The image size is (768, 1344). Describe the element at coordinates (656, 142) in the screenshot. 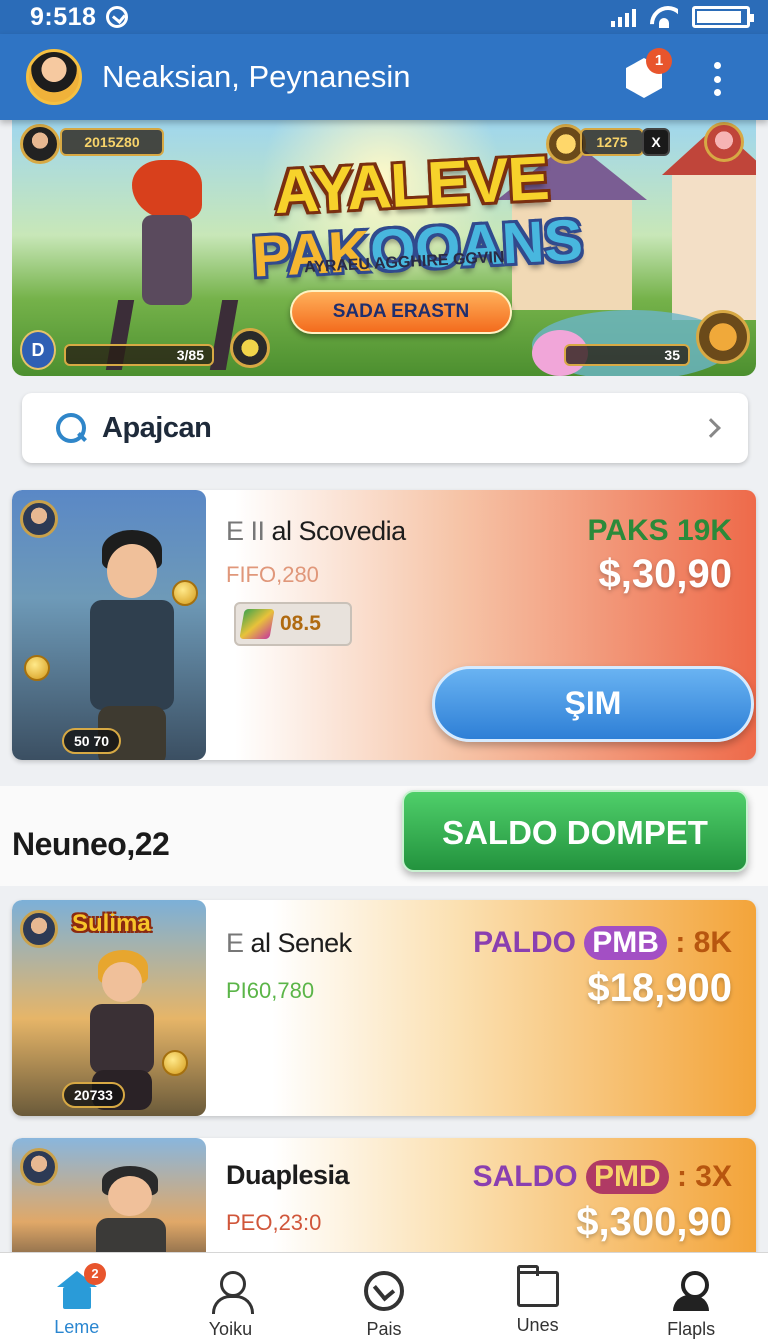

I see `close-icon: X` at that location.